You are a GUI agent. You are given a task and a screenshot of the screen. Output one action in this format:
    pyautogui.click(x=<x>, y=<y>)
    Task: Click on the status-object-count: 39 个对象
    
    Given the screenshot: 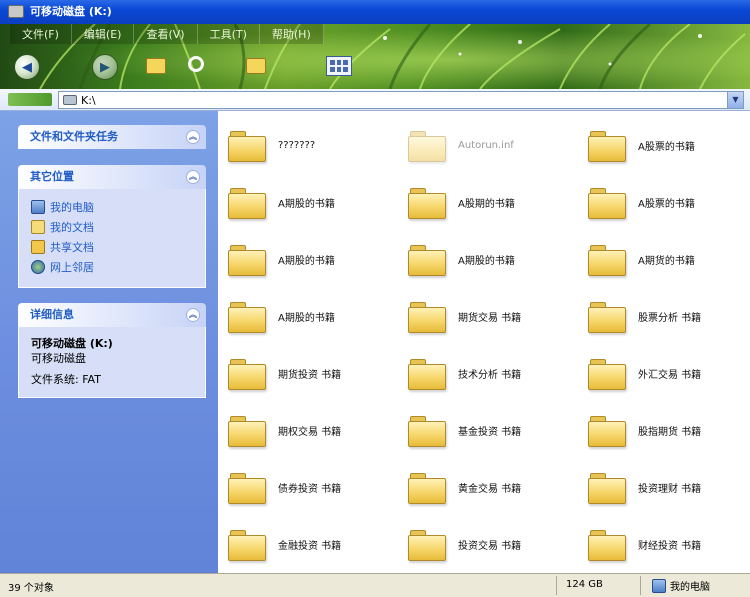 What is the action you would take?
    pyautogui.click(x=31, y=588)
    